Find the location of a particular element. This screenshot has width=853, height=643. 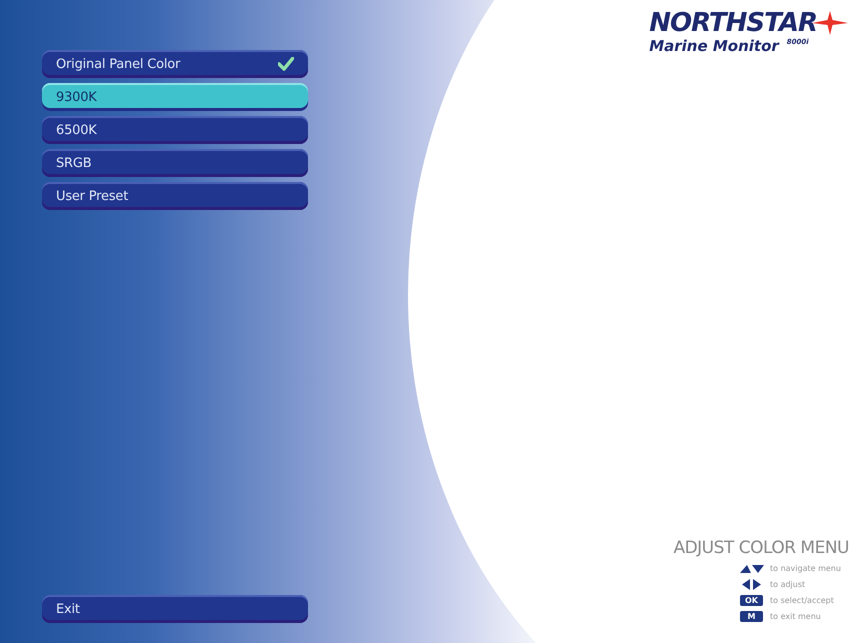

menu-title: ADJUST COLOR MENU is located at coordinates (761, 548).